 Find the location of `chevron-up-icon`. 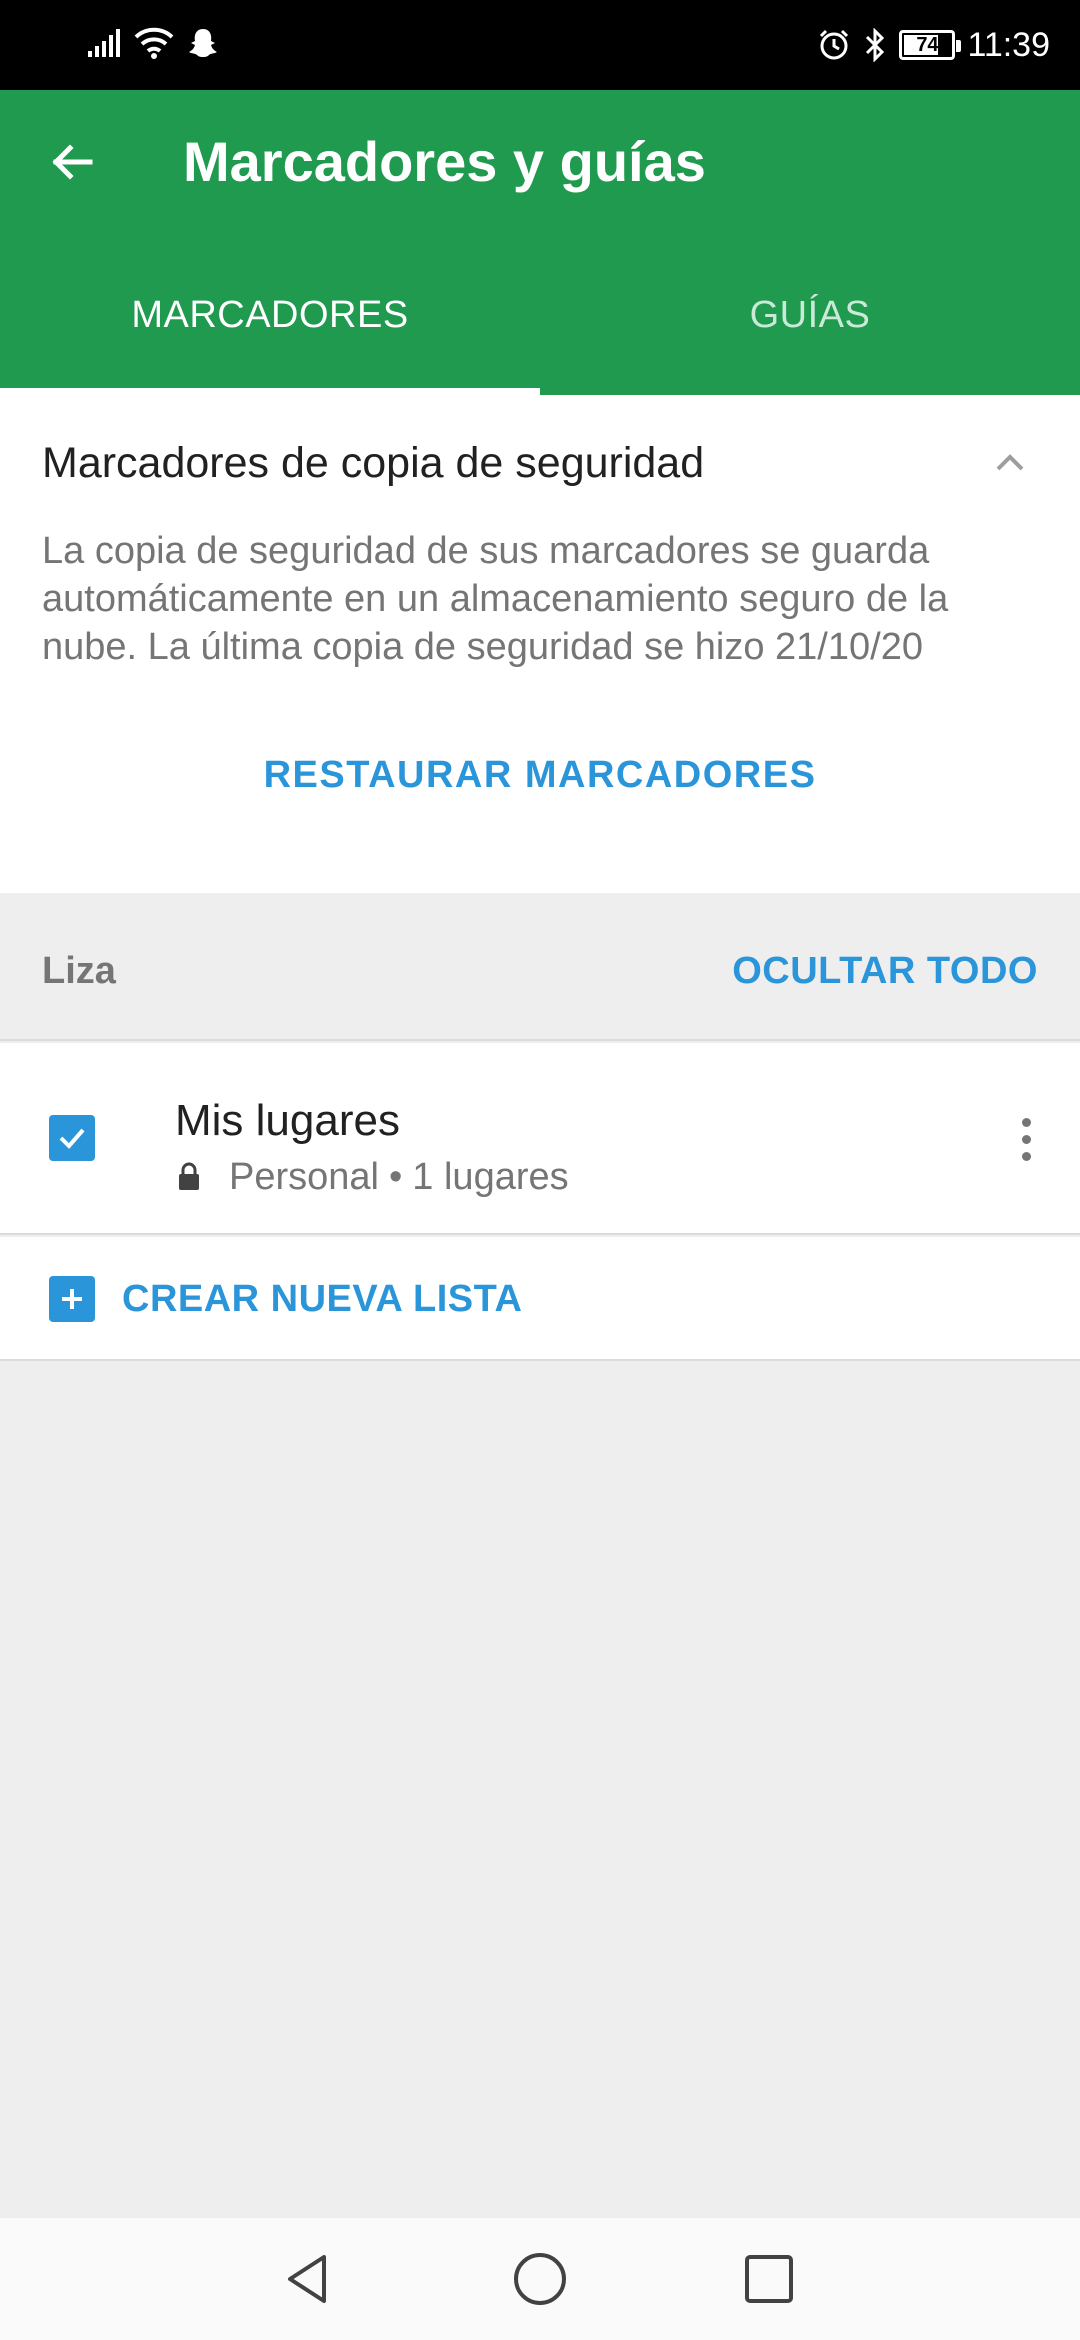

chevron-up-icon is located at coordinates (1010, 462).